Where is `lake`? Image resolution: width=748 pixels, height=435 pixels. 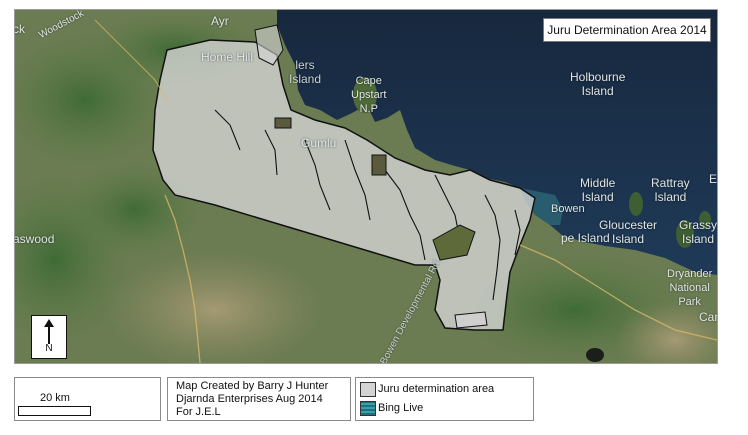 lake is located at coordinates (595, 355).